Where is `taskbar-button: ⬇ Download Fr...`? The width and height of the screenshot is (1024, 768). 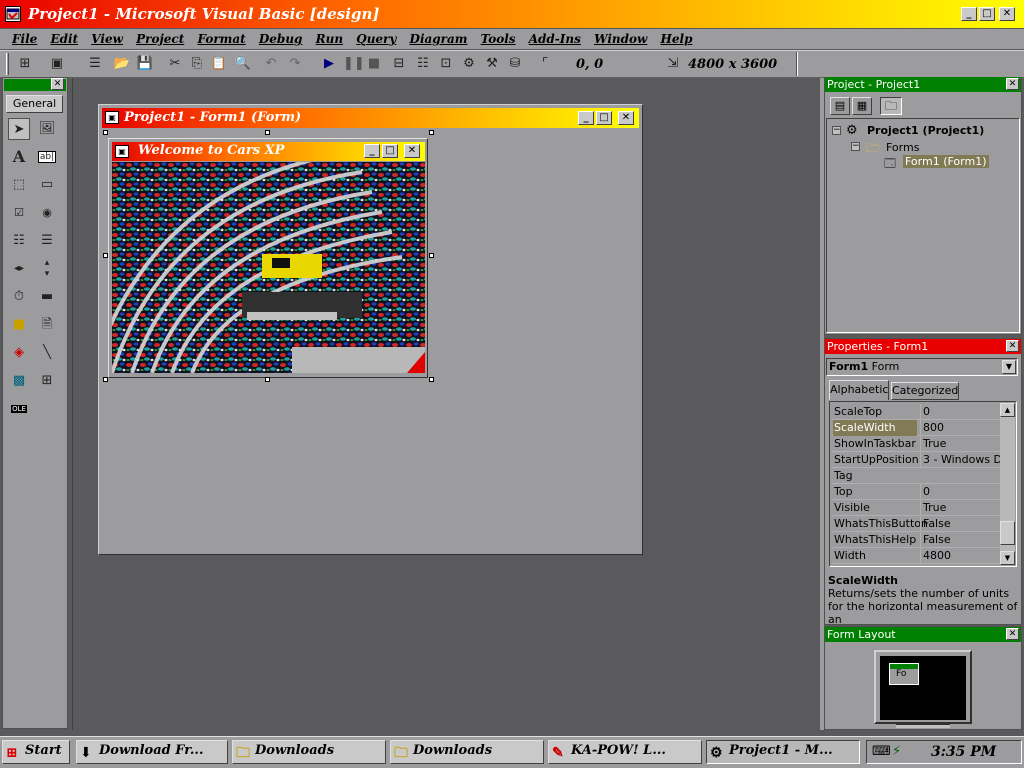 taskbar-button: ⬇ Download Fr... is located at coordinates (152, 752).